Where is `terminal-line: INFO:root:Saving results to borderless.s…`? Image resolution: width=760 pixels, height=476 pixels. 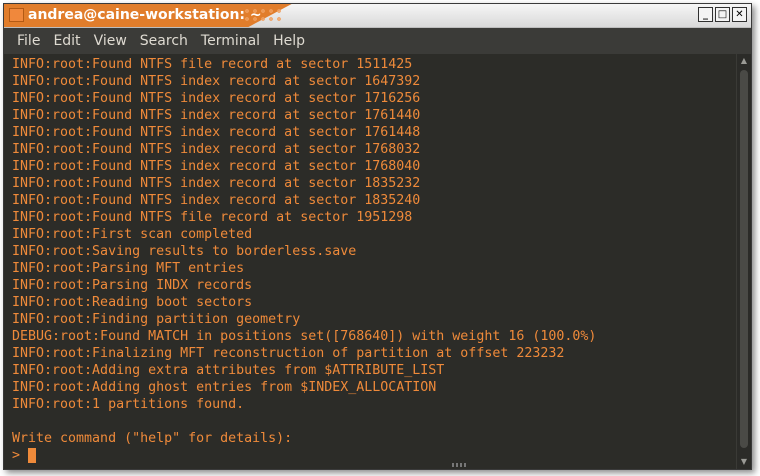 terminal-line: INFO:root:Saving results to borderless.s… is located at coordinates (184, 251).